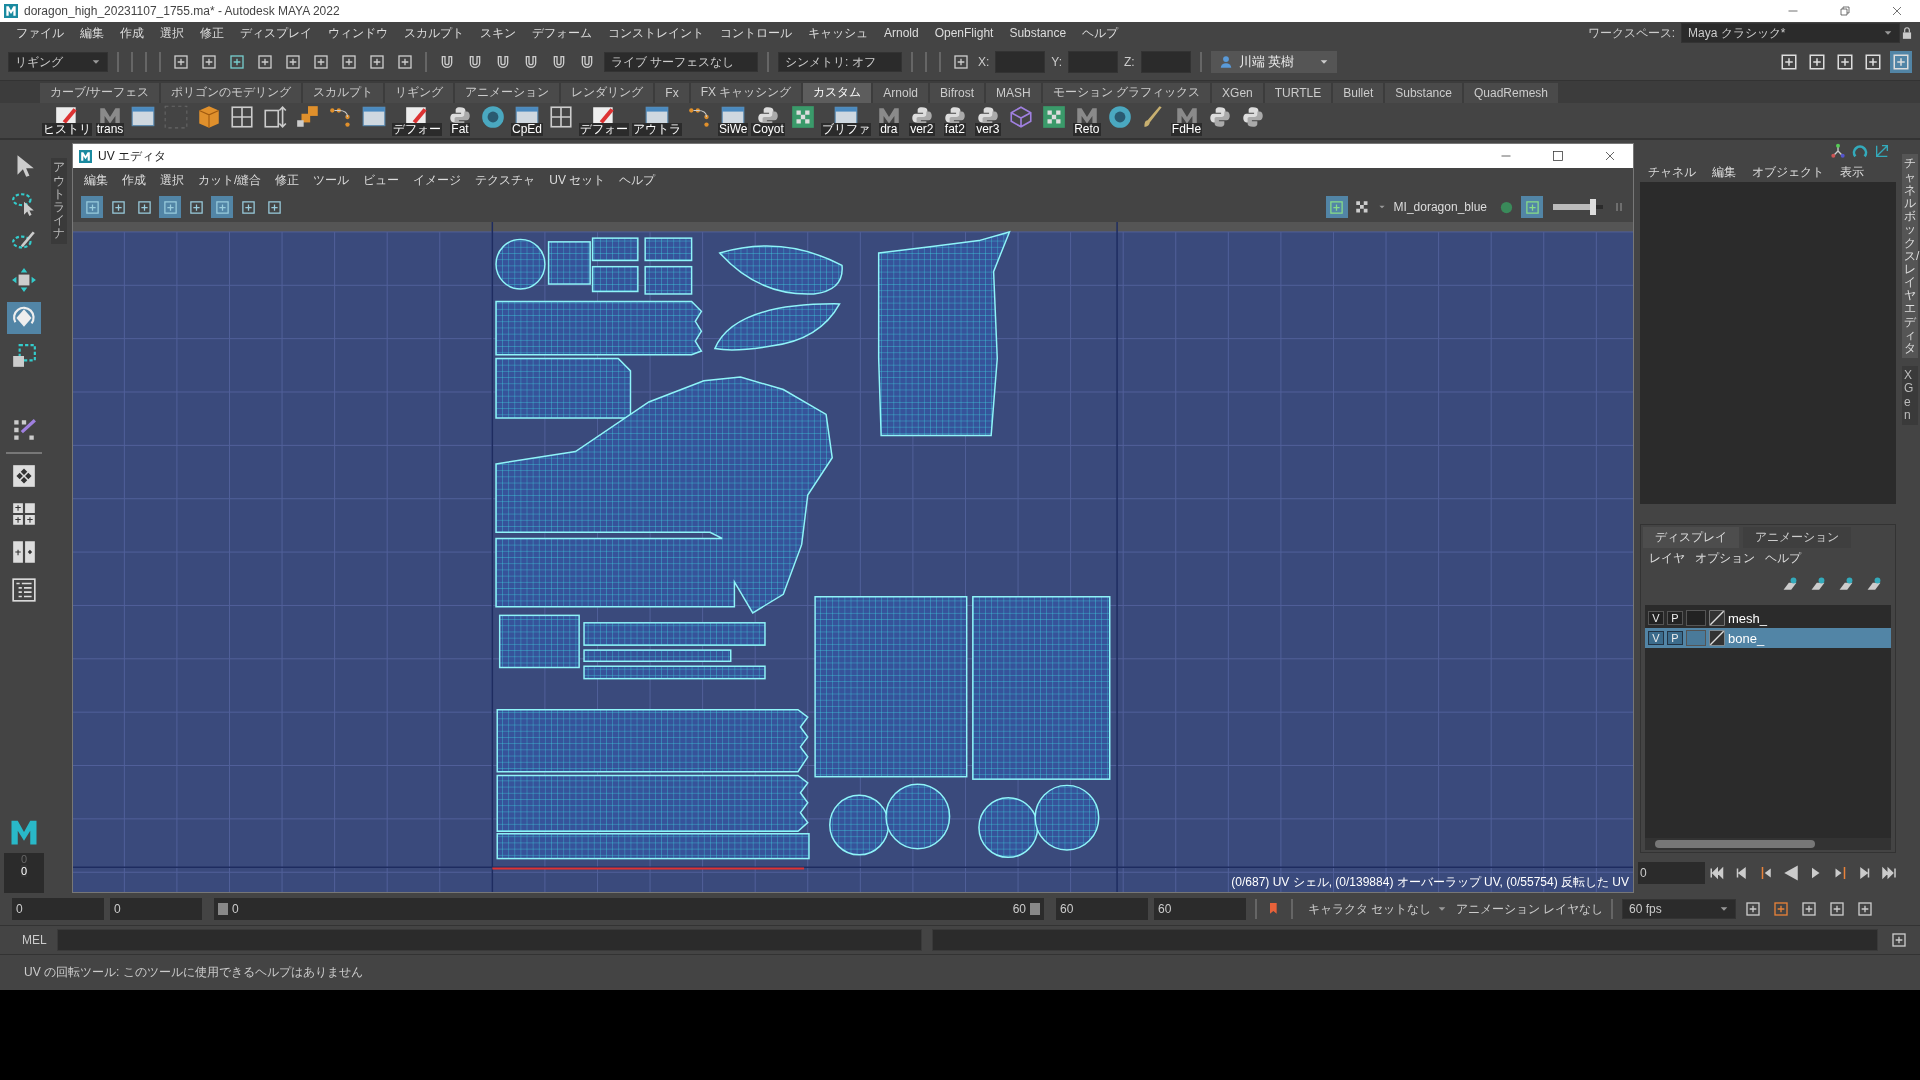 The image size is (1920, 1080). I want to click on menu-item: ビュー, so click(381, 180).